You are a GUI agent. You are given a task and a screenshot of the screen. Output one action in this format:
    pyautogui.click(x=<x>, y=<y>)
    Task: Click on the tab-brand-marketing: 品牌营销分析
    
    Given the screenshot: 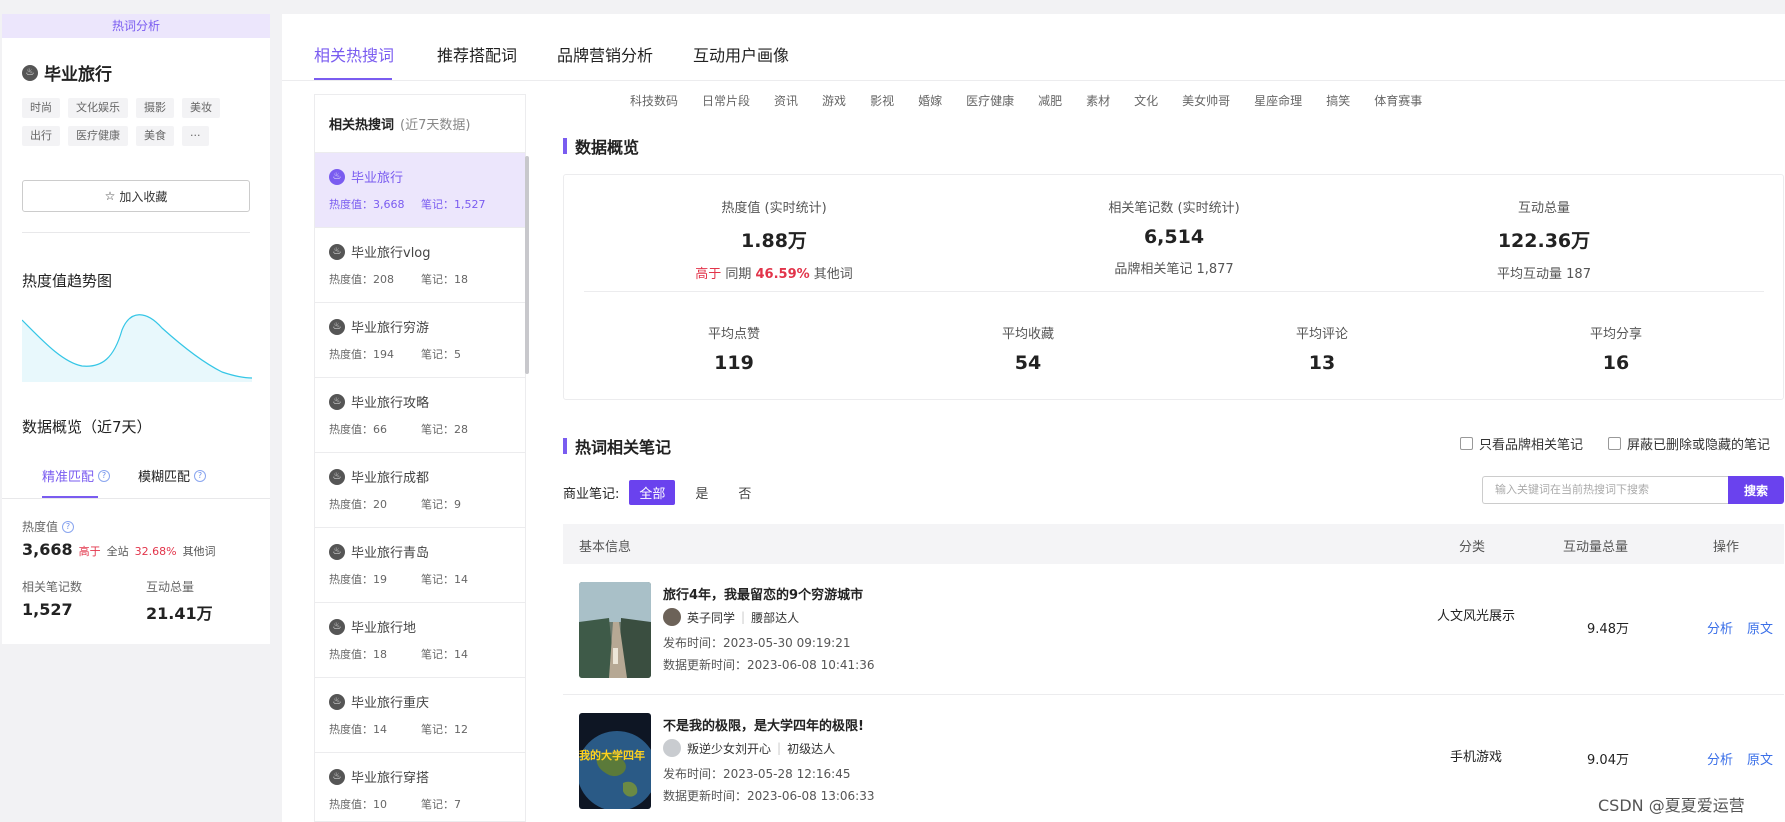 What is the action you would take?
    pyautogui.click(x=605, y=54)
    